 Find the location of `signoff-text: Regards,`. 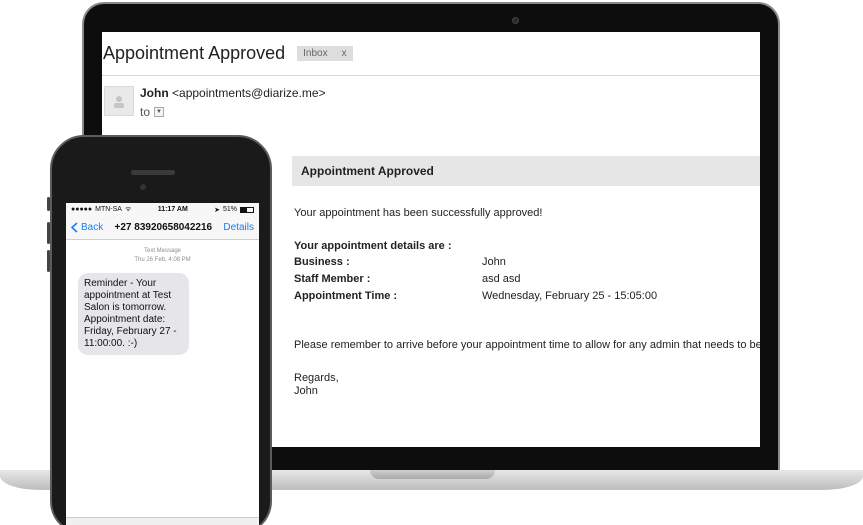

signoff-text: Regards, is located at coordinates (316, 378).